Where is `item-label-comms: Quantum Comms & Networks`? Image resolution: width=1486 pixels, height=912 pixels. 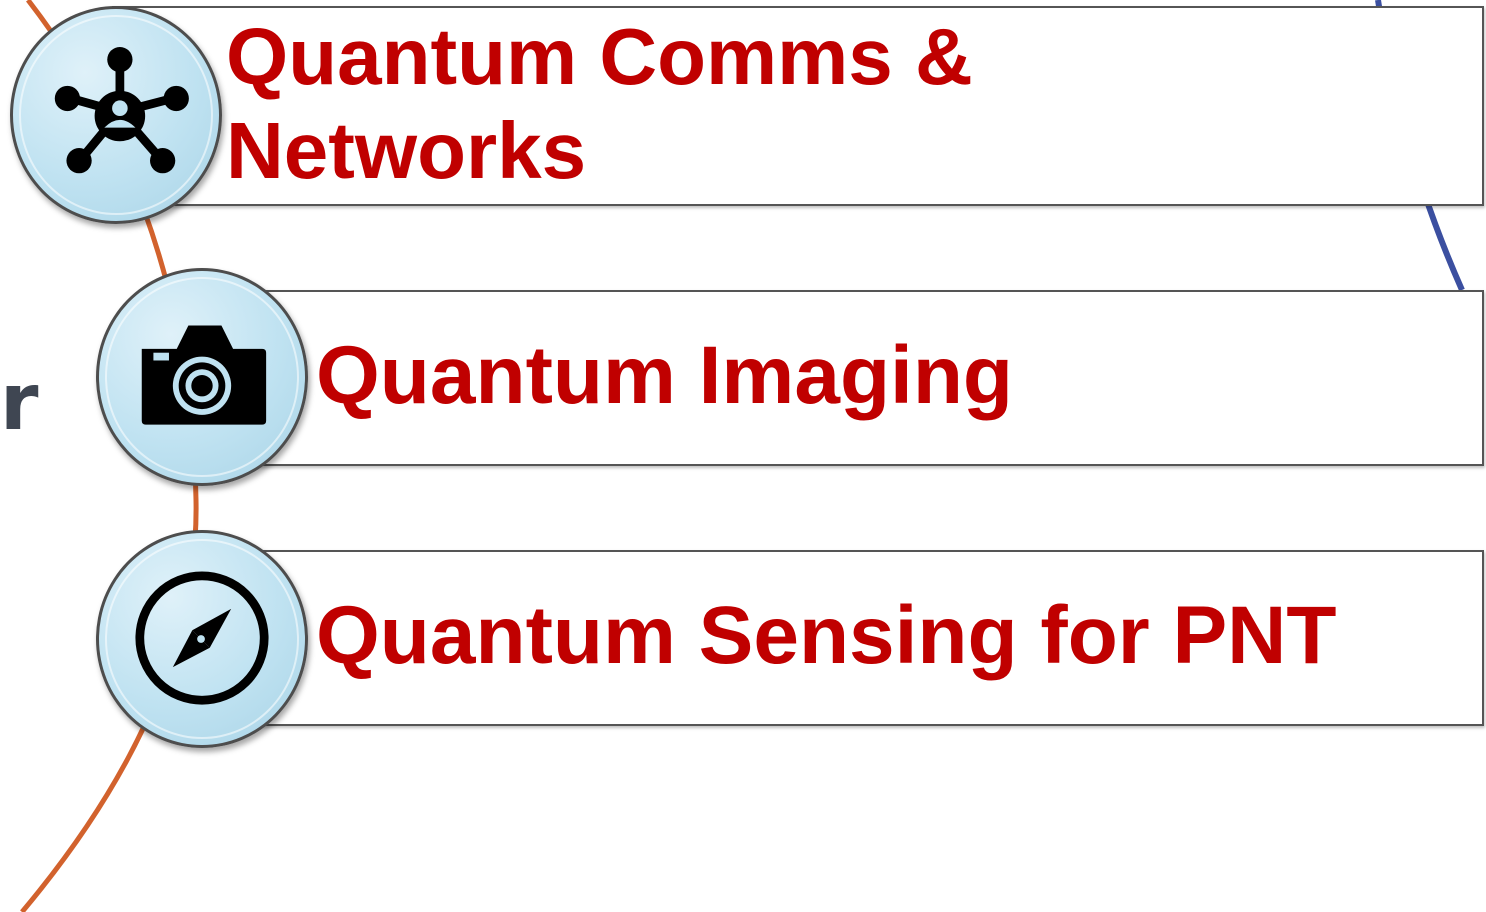 item-label-comms: Quantum Comms & Networks is located at coordinates (599, 103).